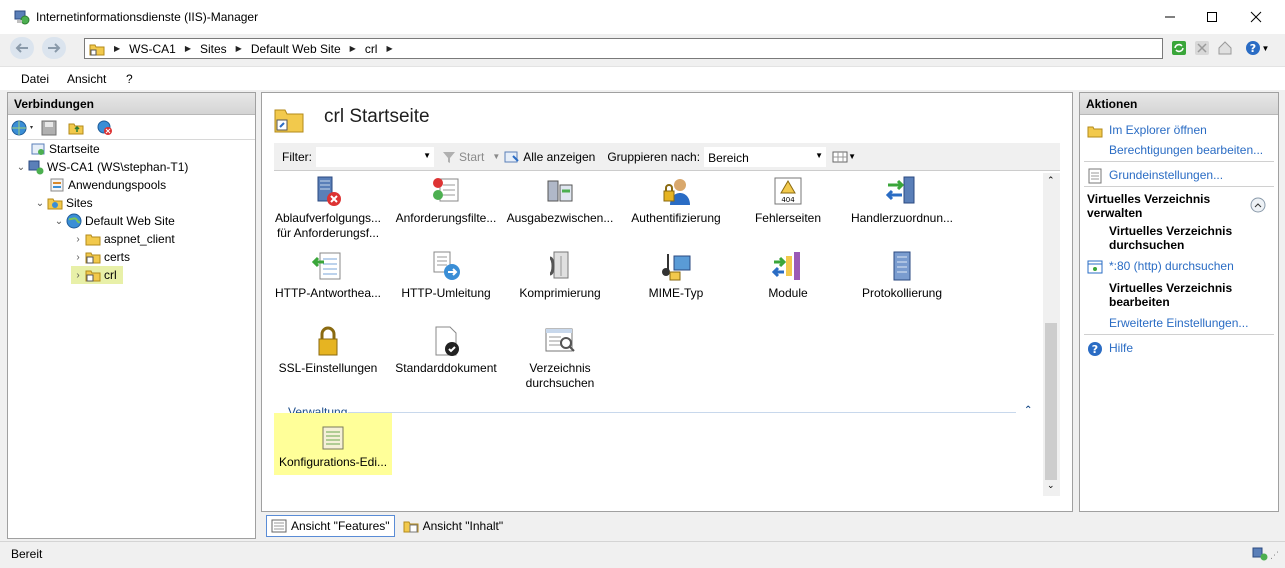  What do you see at coordinates (676, 192) in the screenshot?
I see `authentication-icon` at bounding box center [676, 192].